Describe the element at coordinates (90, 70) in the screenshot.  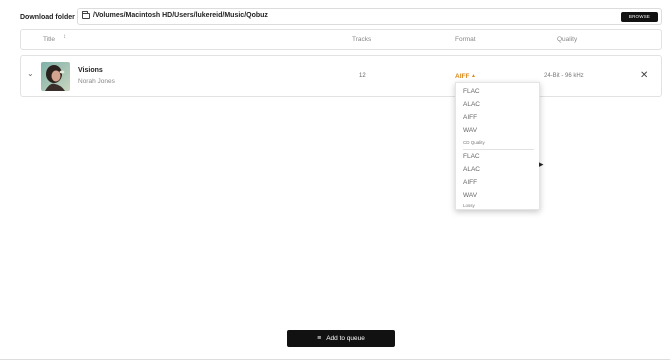
I see `album-title: Visions` at that location.